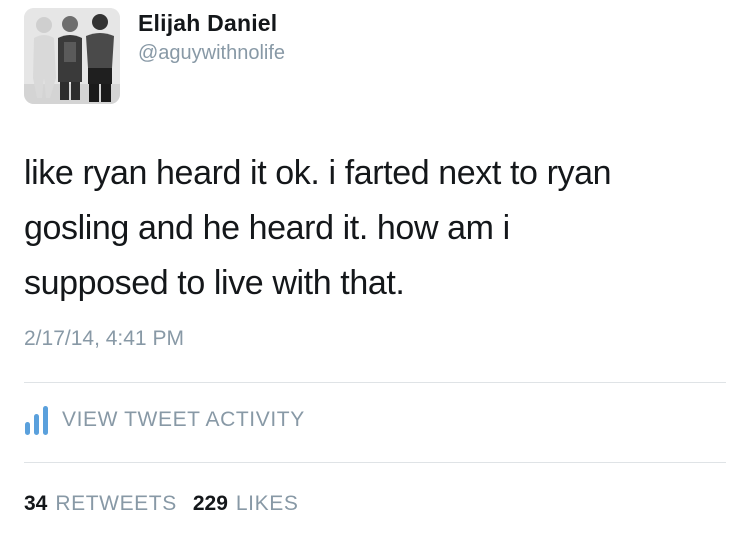  Describe the element at coordinates (36, 420) in the screenshot. I see `bar-chart-icon` at that location.